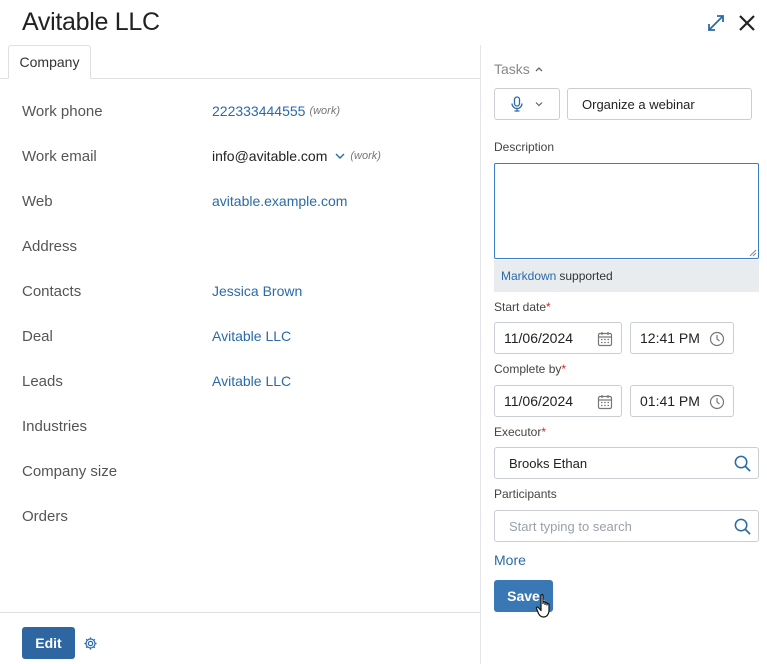 The width and height of the screenshot is (767, 664). What do you see at coordinates (52, 291) in the screenshot?
I see `field-label: Contacts` at bounding box center [52, 291].